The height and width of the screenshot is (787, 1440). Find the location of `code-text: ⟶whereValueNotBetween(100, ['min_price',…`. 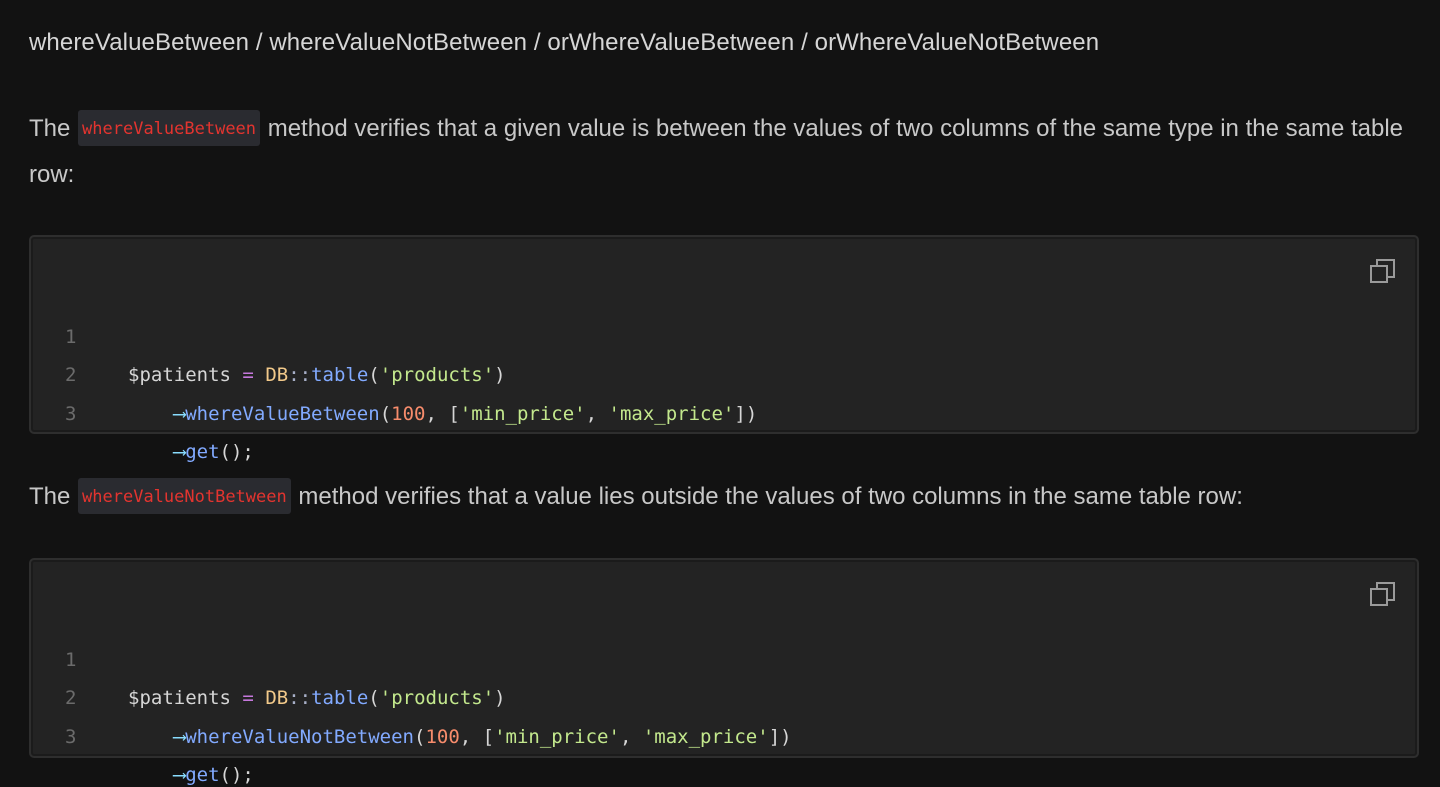

code-text: ⟶whereValueNotBetween(100, ['min_price',… is located at coordinates (460, 737).